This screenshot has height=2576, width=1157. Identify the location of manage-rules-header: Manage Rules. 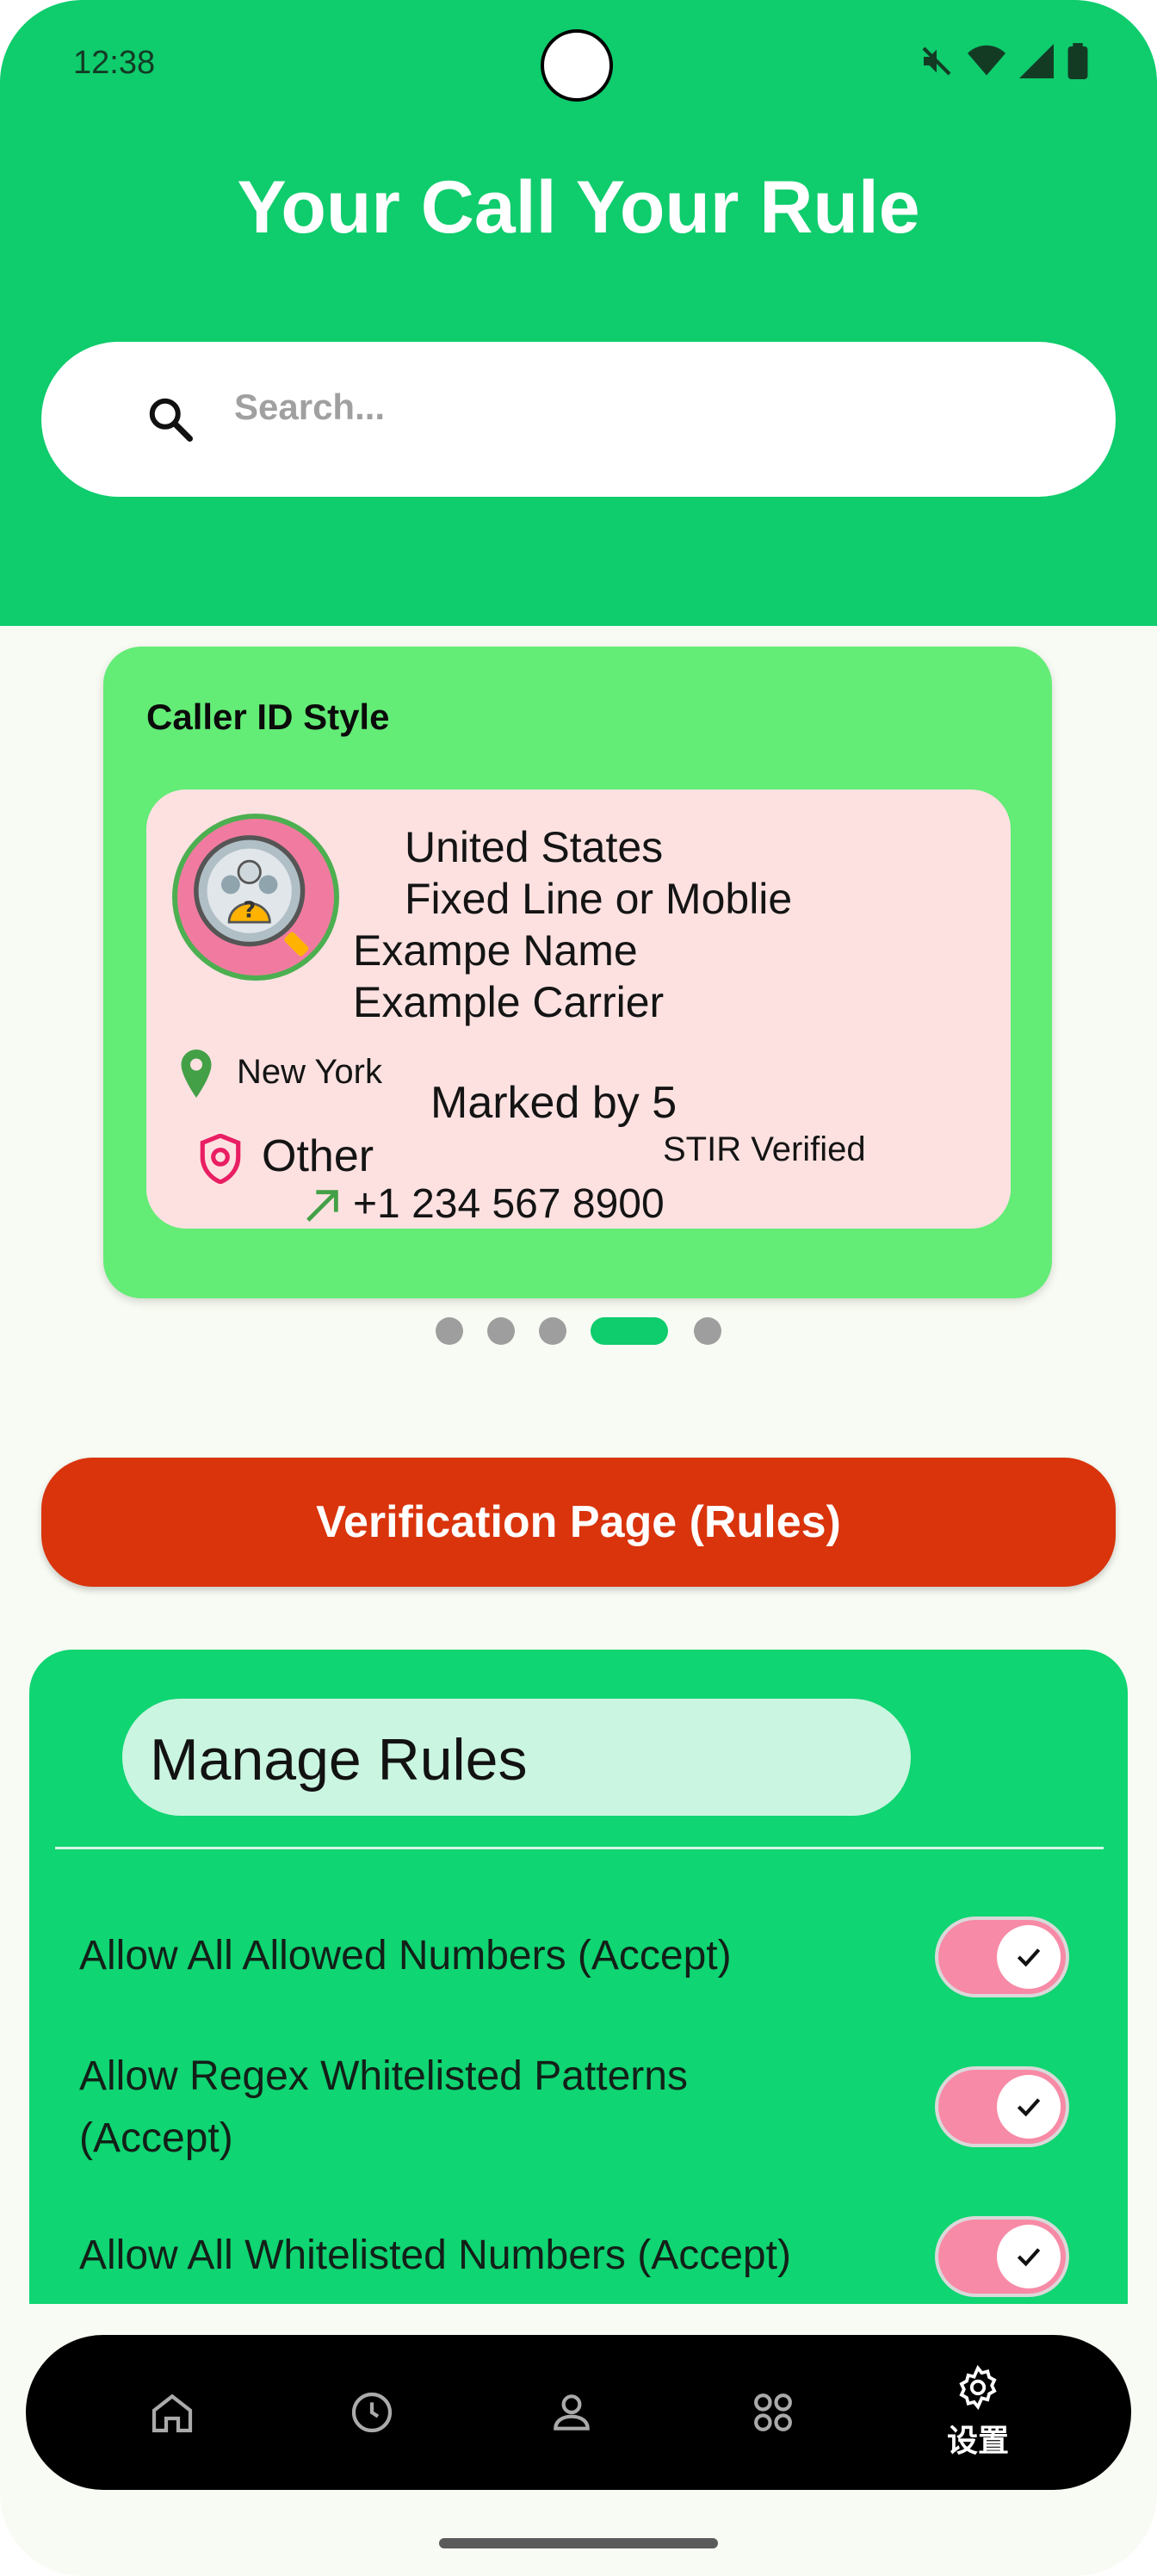
(516, 1757).